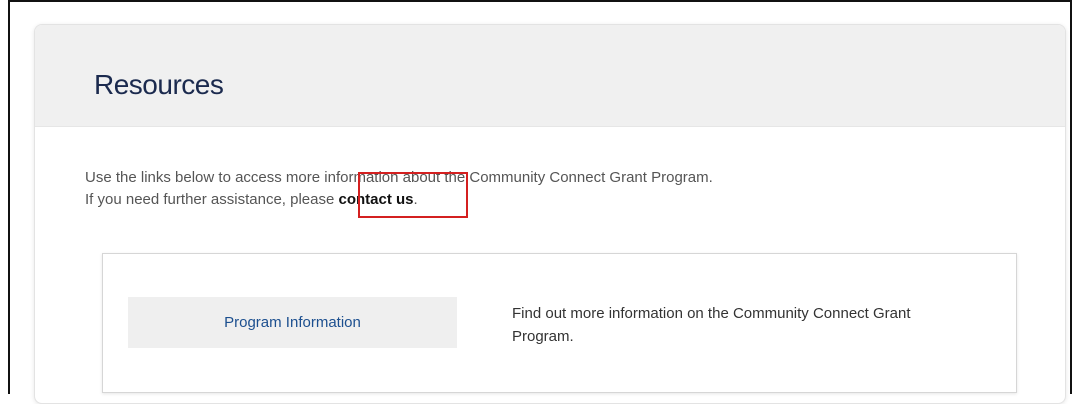  Describe the element at coordinates (415, 199) in the screenshot. I see `intro-line-2-suffix: .` at that location.